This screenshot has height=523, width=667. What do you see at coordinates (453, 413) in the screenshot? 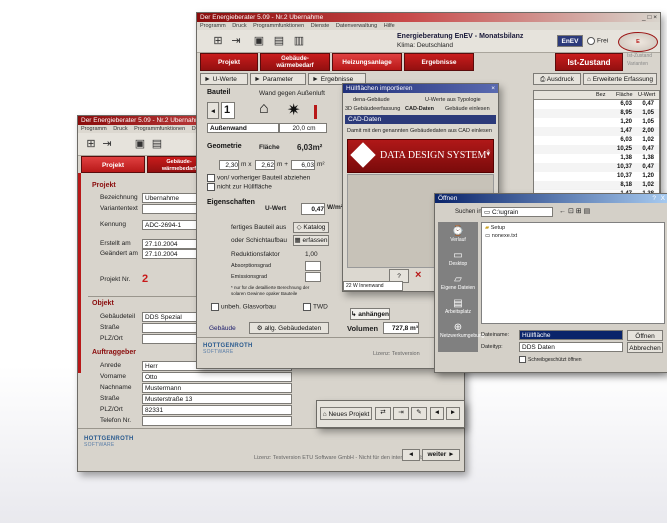
I see `nav-last: ►` at bounding box center [453, 413].